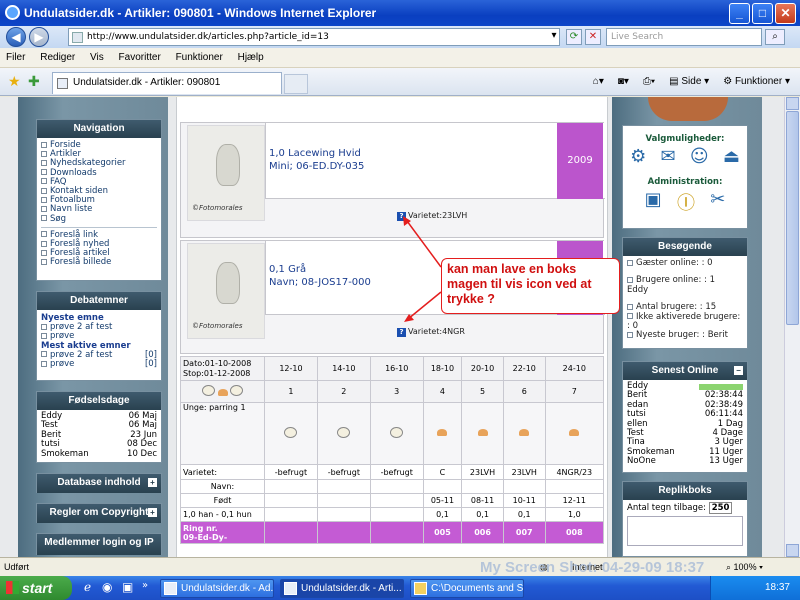 Image resolution: width=800 pixels, height=600 pixels. I want to click on menu-tools: Funktioner, so click(199, 58).